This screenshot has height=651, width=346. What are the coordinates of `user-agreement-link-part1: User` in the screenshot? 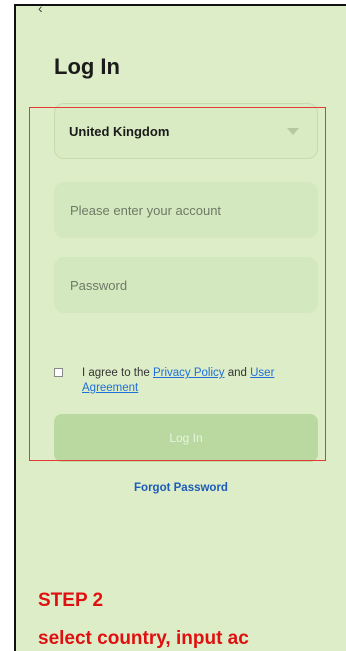 It's located at (262, 373).